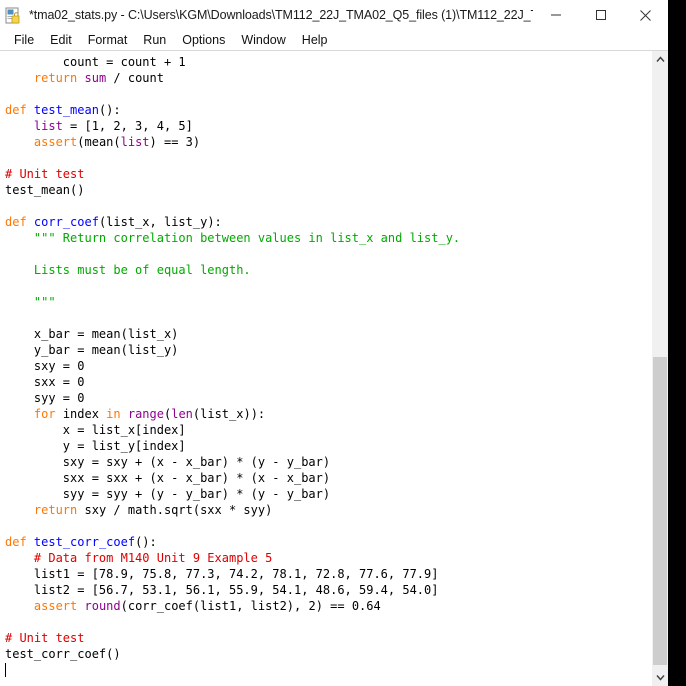  What do you see at coordinates (61, 40) in the screenshot?
I see `menu-item-edit: Edit` at bounding box center [61, 40].